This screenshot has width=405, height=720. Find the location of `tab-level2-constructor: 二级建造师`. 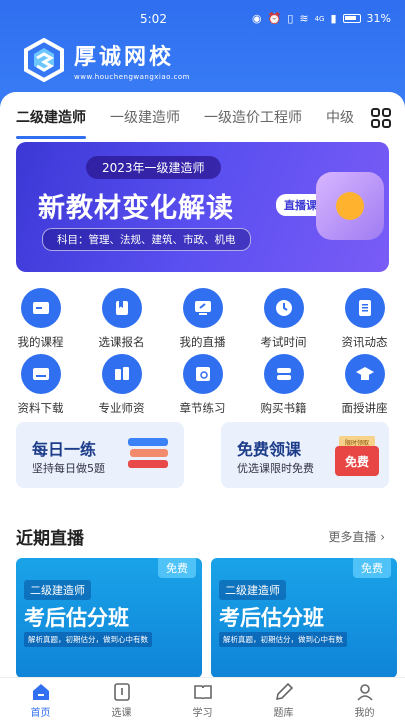

tab-level2-constructor: 二级建造师 is located at coordinates (51, 123).